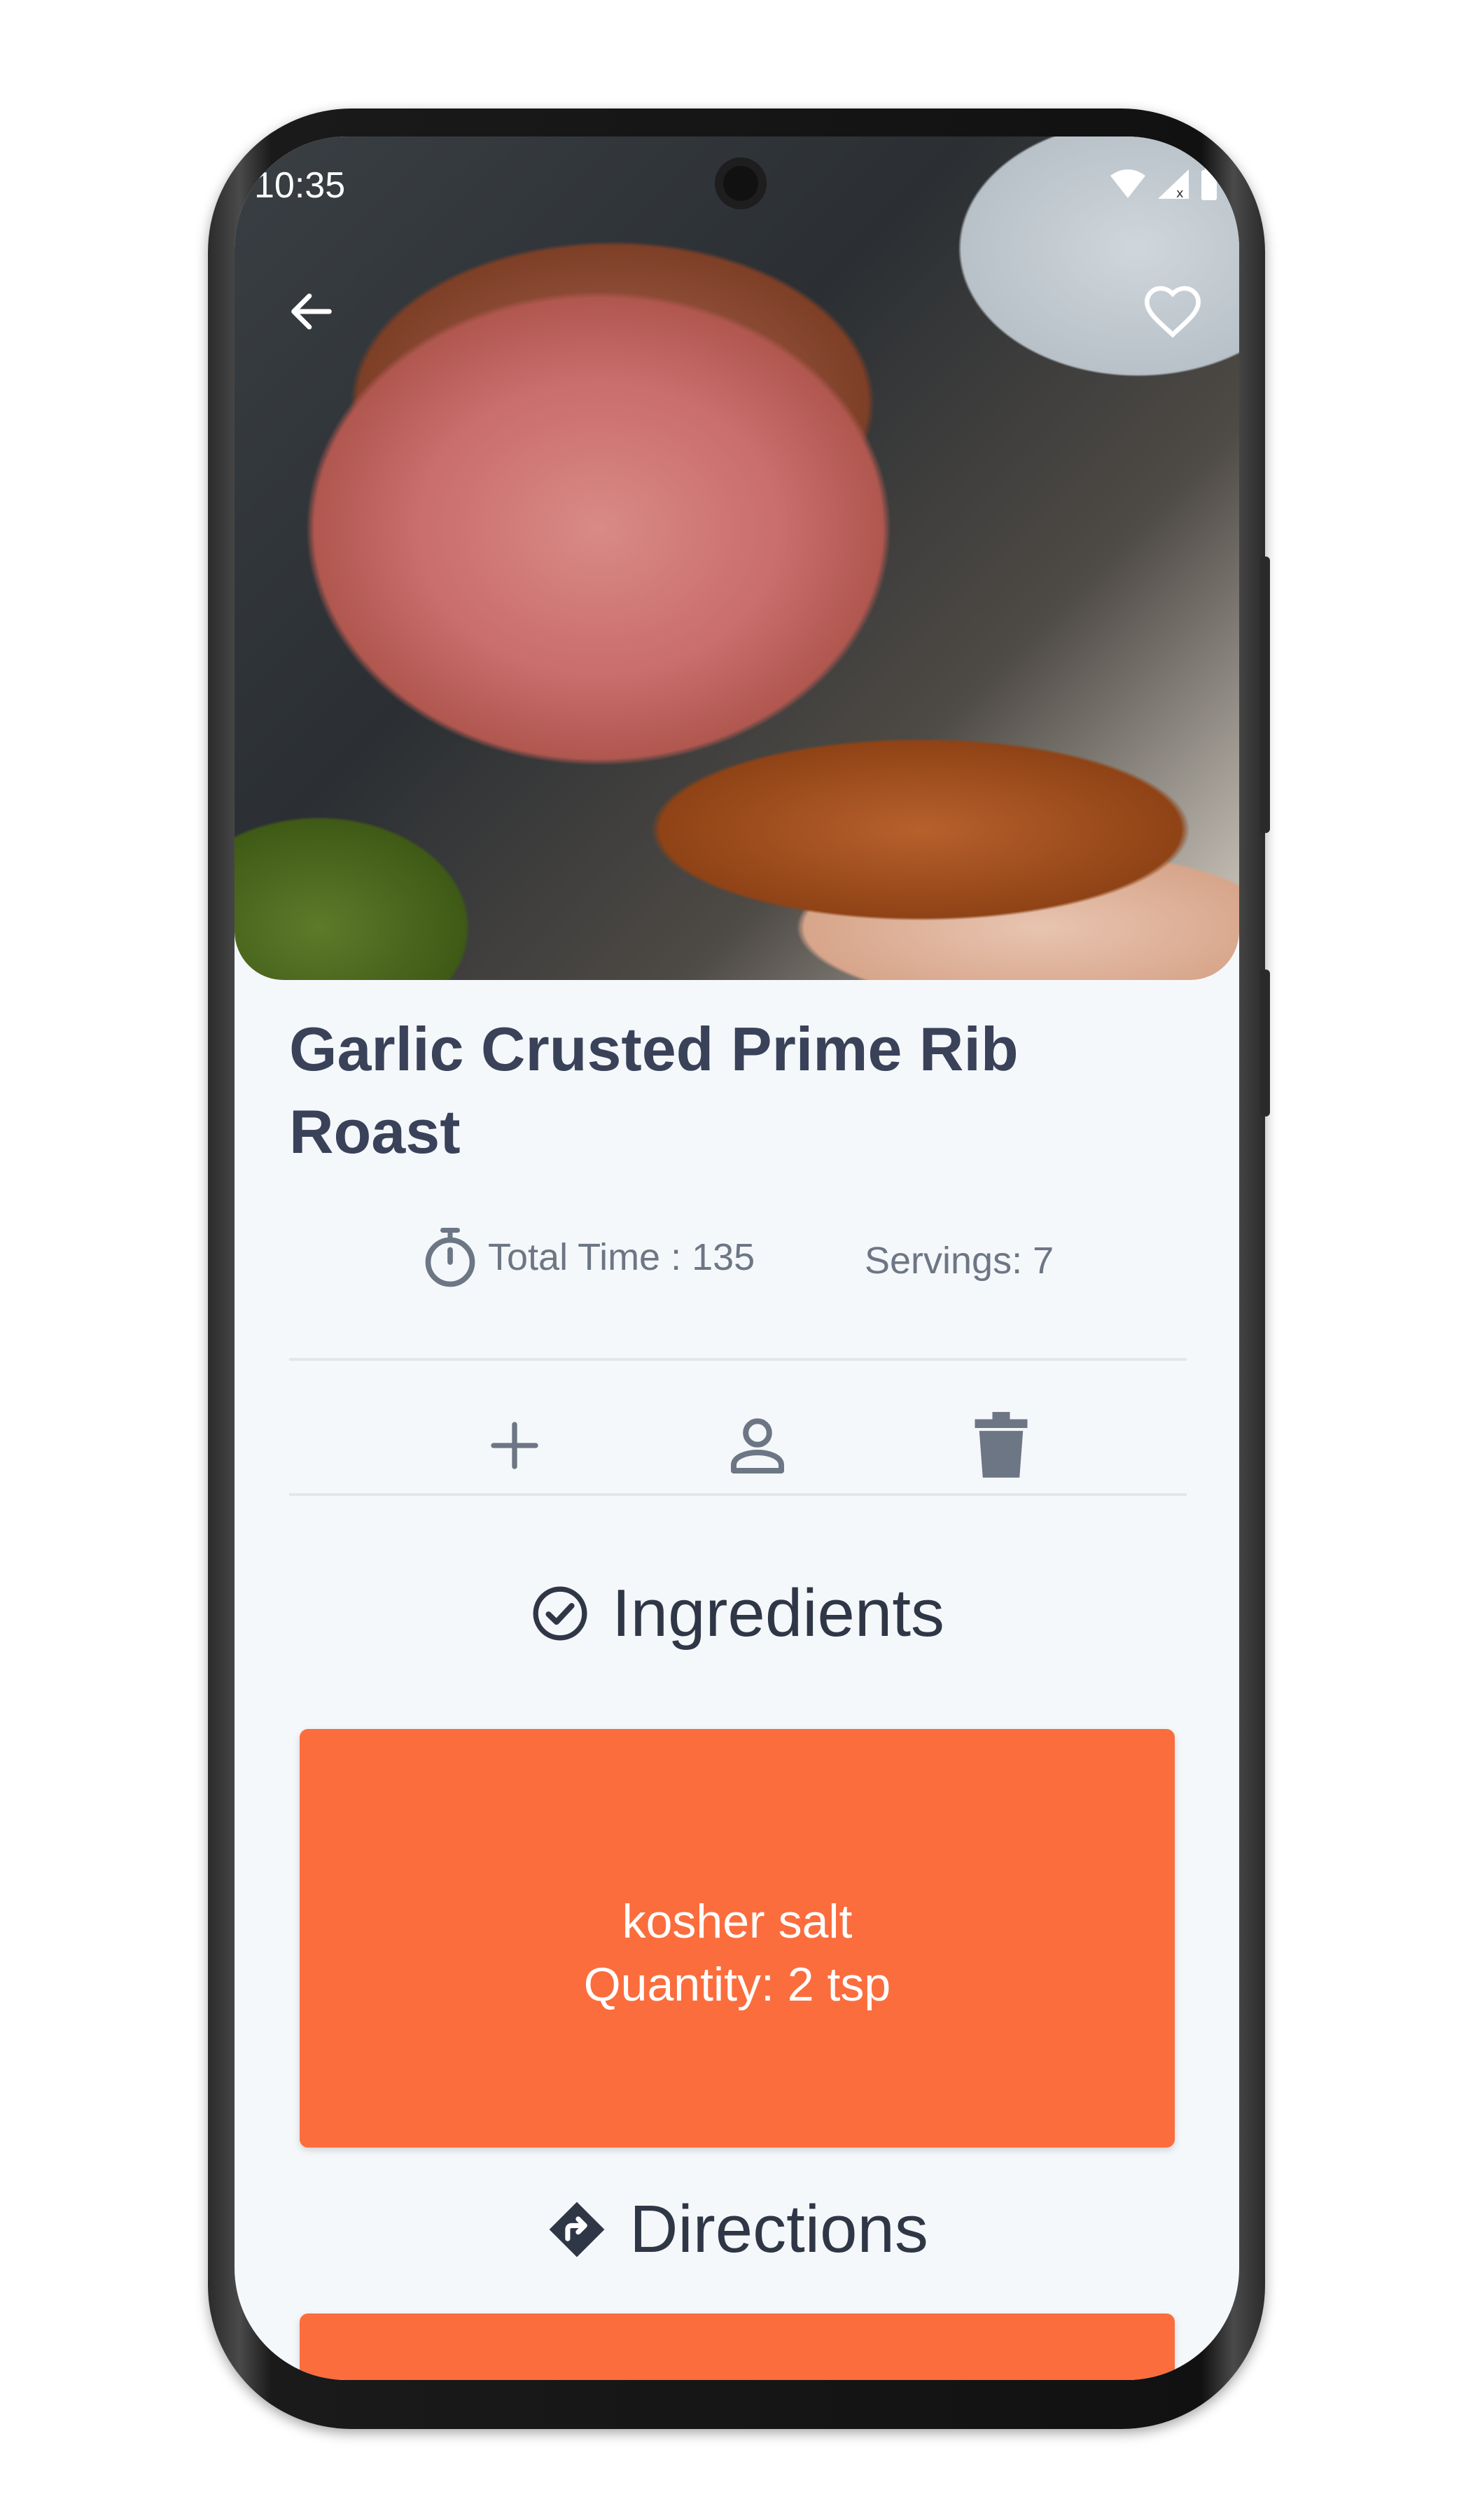  Describe the element at coordinates (654, 1090) in the screenshot. I see `recipe-title: Garlic Crusted Prime Rib Roast` at that location.